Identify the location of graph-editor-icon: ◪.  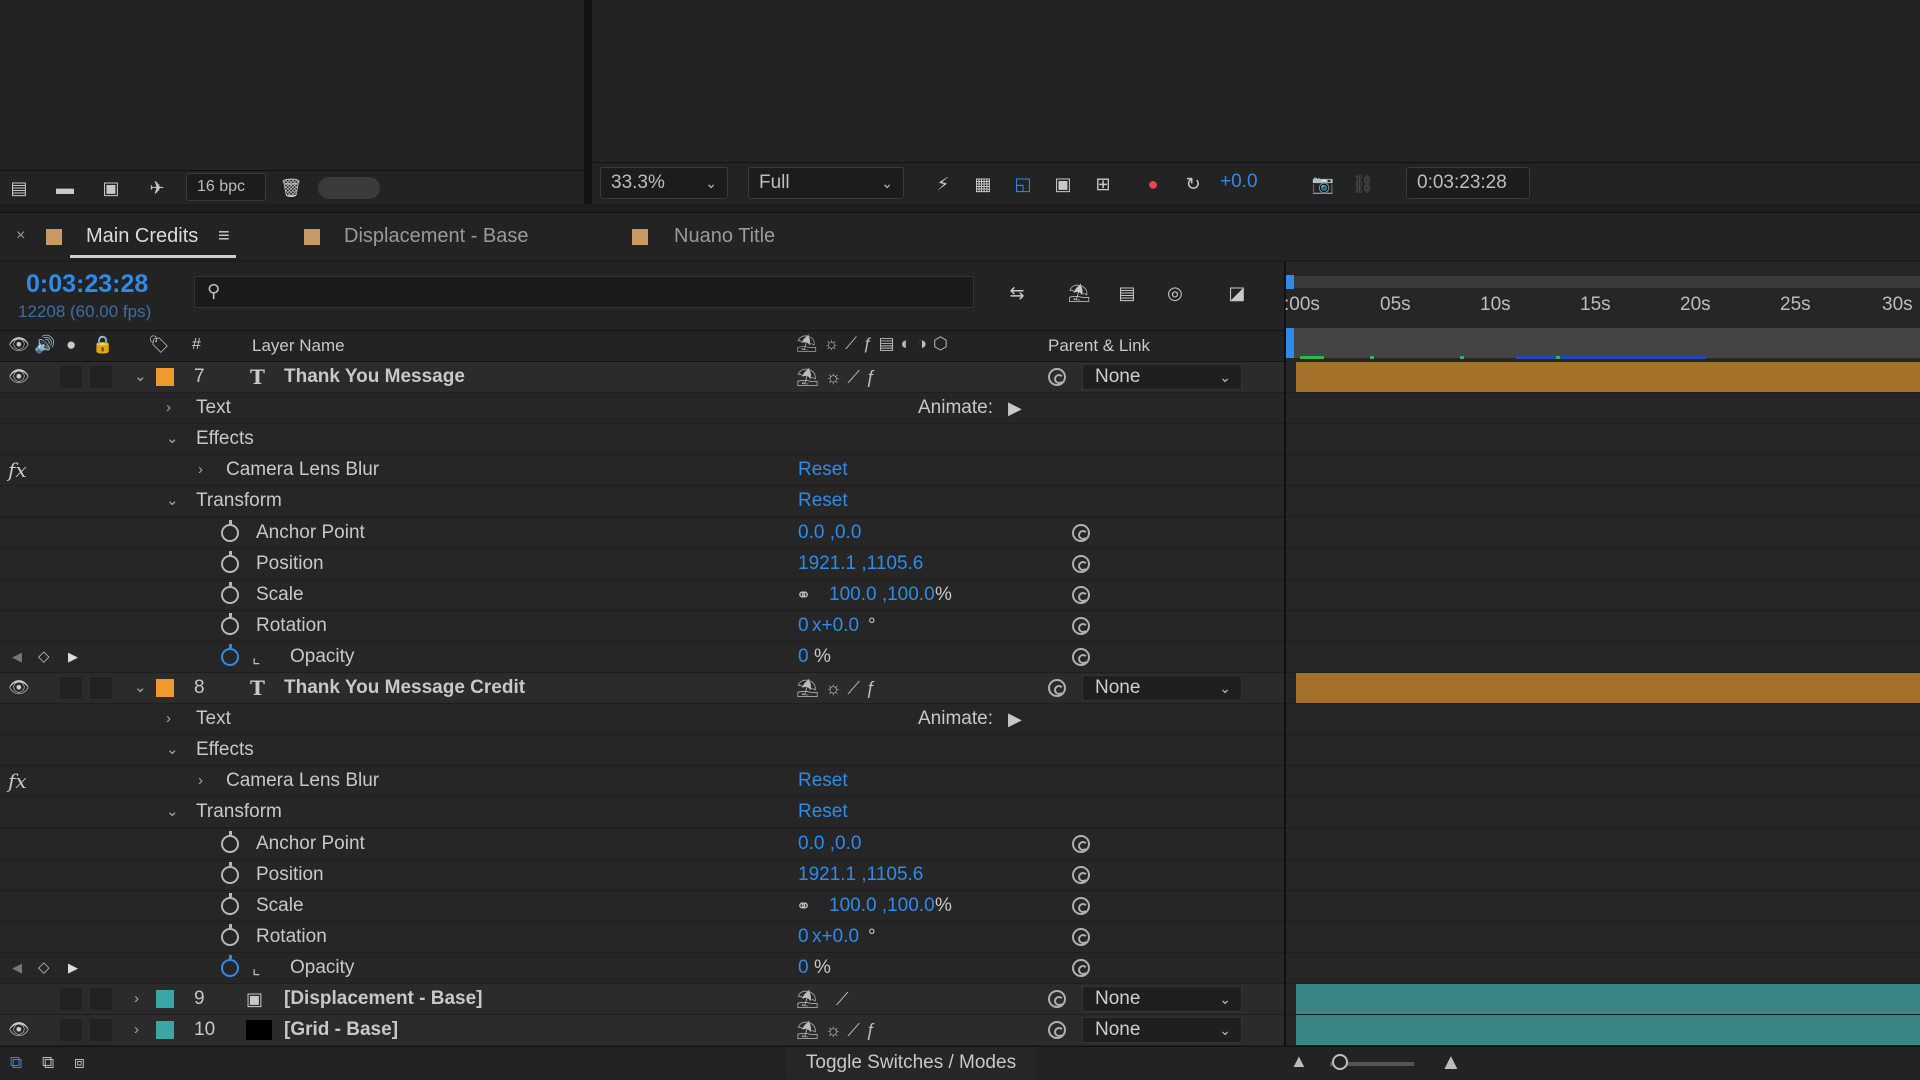
(1237, 293).